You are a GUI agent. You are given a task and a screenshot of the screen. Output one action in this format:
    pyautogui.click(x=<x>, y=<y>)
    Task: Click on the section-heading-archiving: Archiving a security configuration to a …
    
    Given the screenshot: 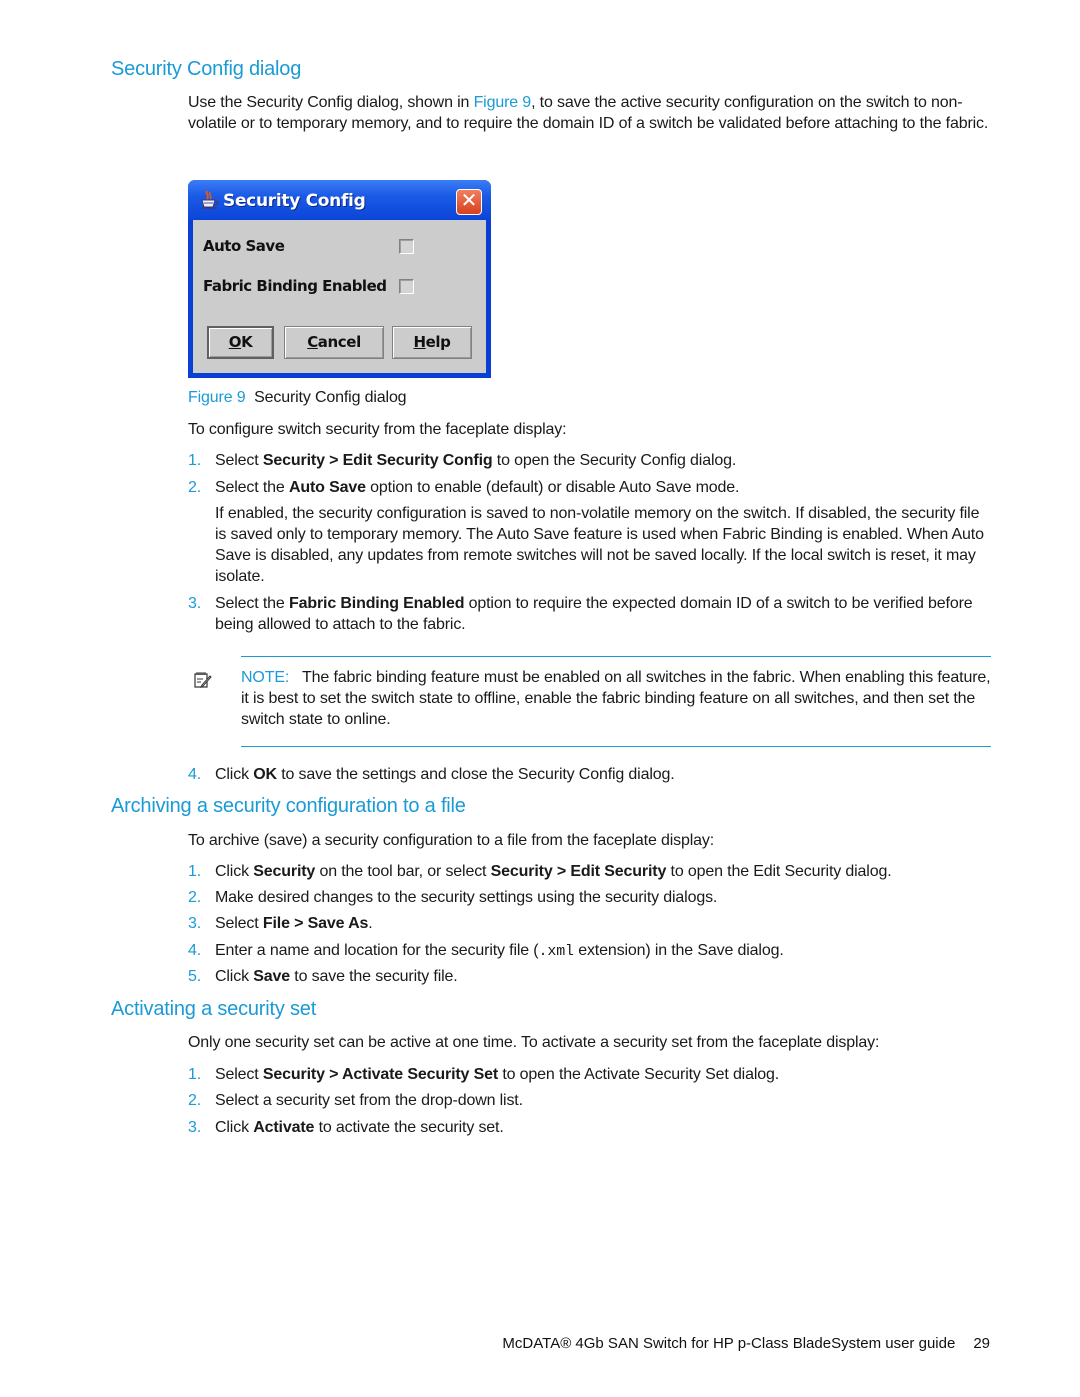 What is the action you would take?
    pyautogui.click(x=288, y=806)
    